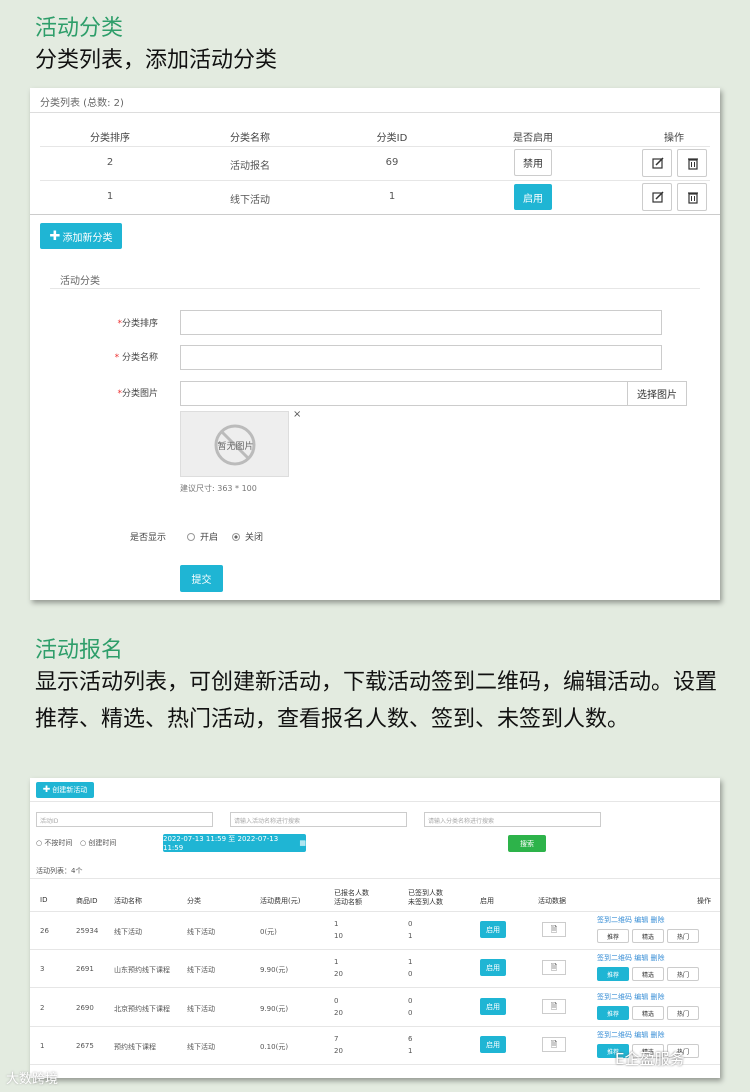  Describe the element at coordinates (142, 970) in the screenshot. I see `activity-name: 山东预约线下课程` at that location.